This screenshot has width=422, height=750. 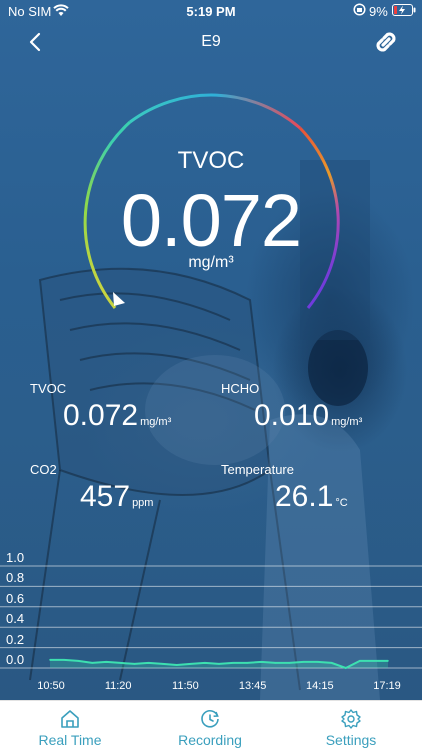 I want to click on chart-plot, so click(x=211, y=617).